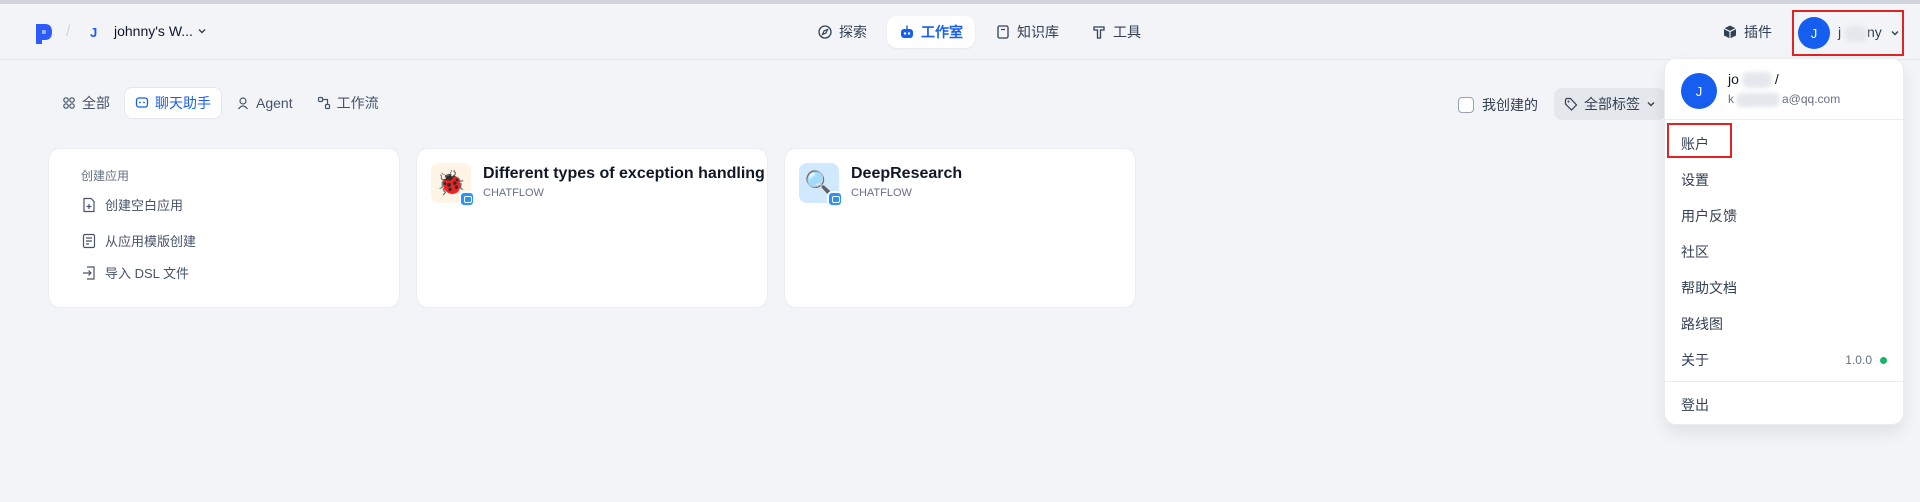  I want to click on menu-item-settings: 设置, so click(1695, 180).